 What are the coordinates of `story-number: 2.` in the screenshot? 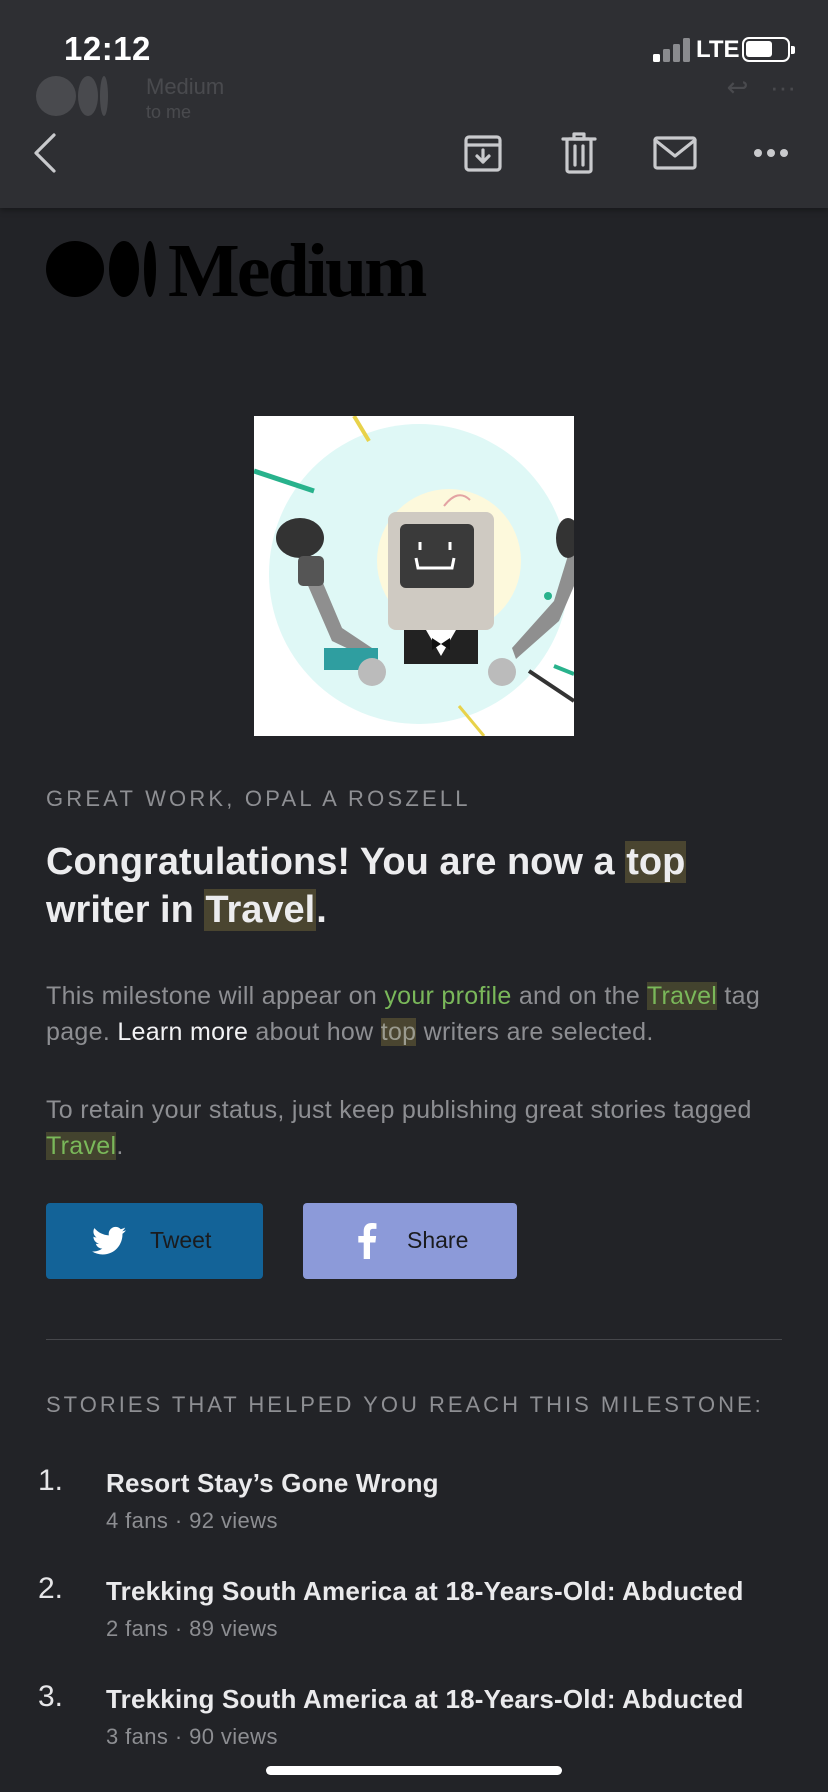 It's located at (51, 1588).